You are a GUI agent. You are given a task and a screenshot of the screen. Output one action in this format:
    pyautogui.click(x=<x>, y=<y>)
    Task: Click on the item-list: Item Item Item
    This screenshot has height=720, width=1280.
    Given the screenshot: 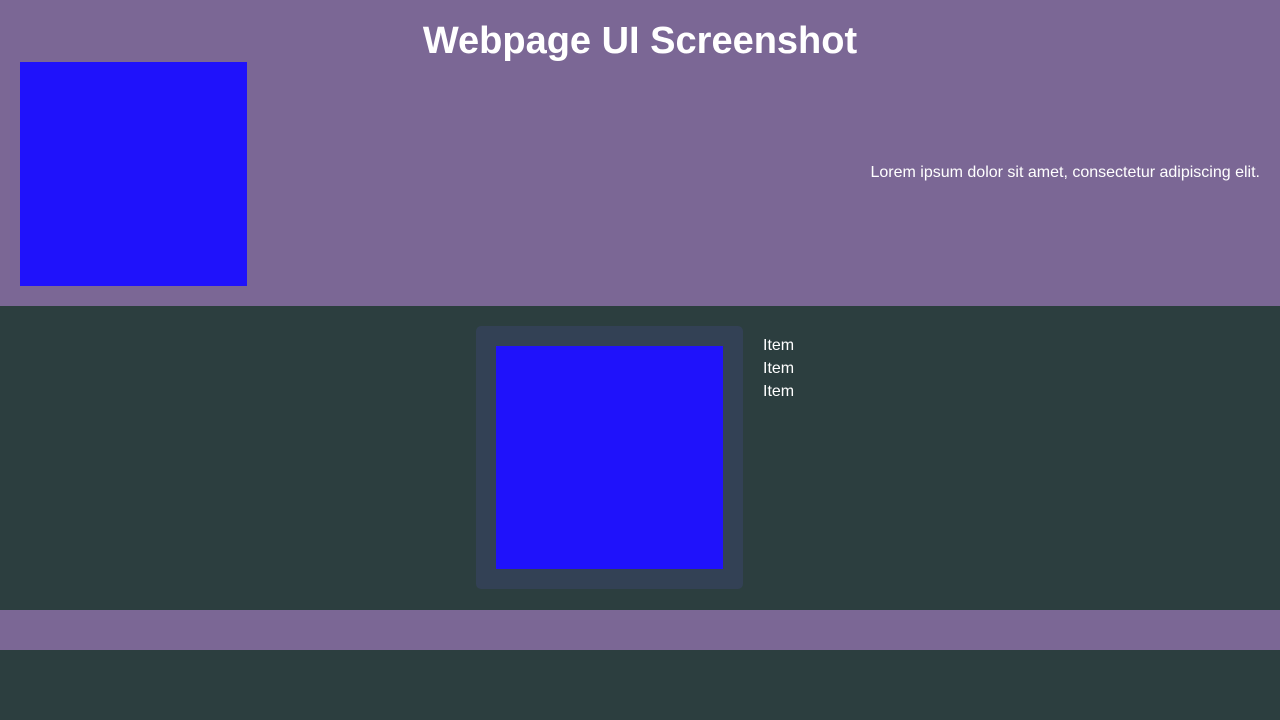 What is the action you would take?
    pyautogui.click(x=778, y=368)
    